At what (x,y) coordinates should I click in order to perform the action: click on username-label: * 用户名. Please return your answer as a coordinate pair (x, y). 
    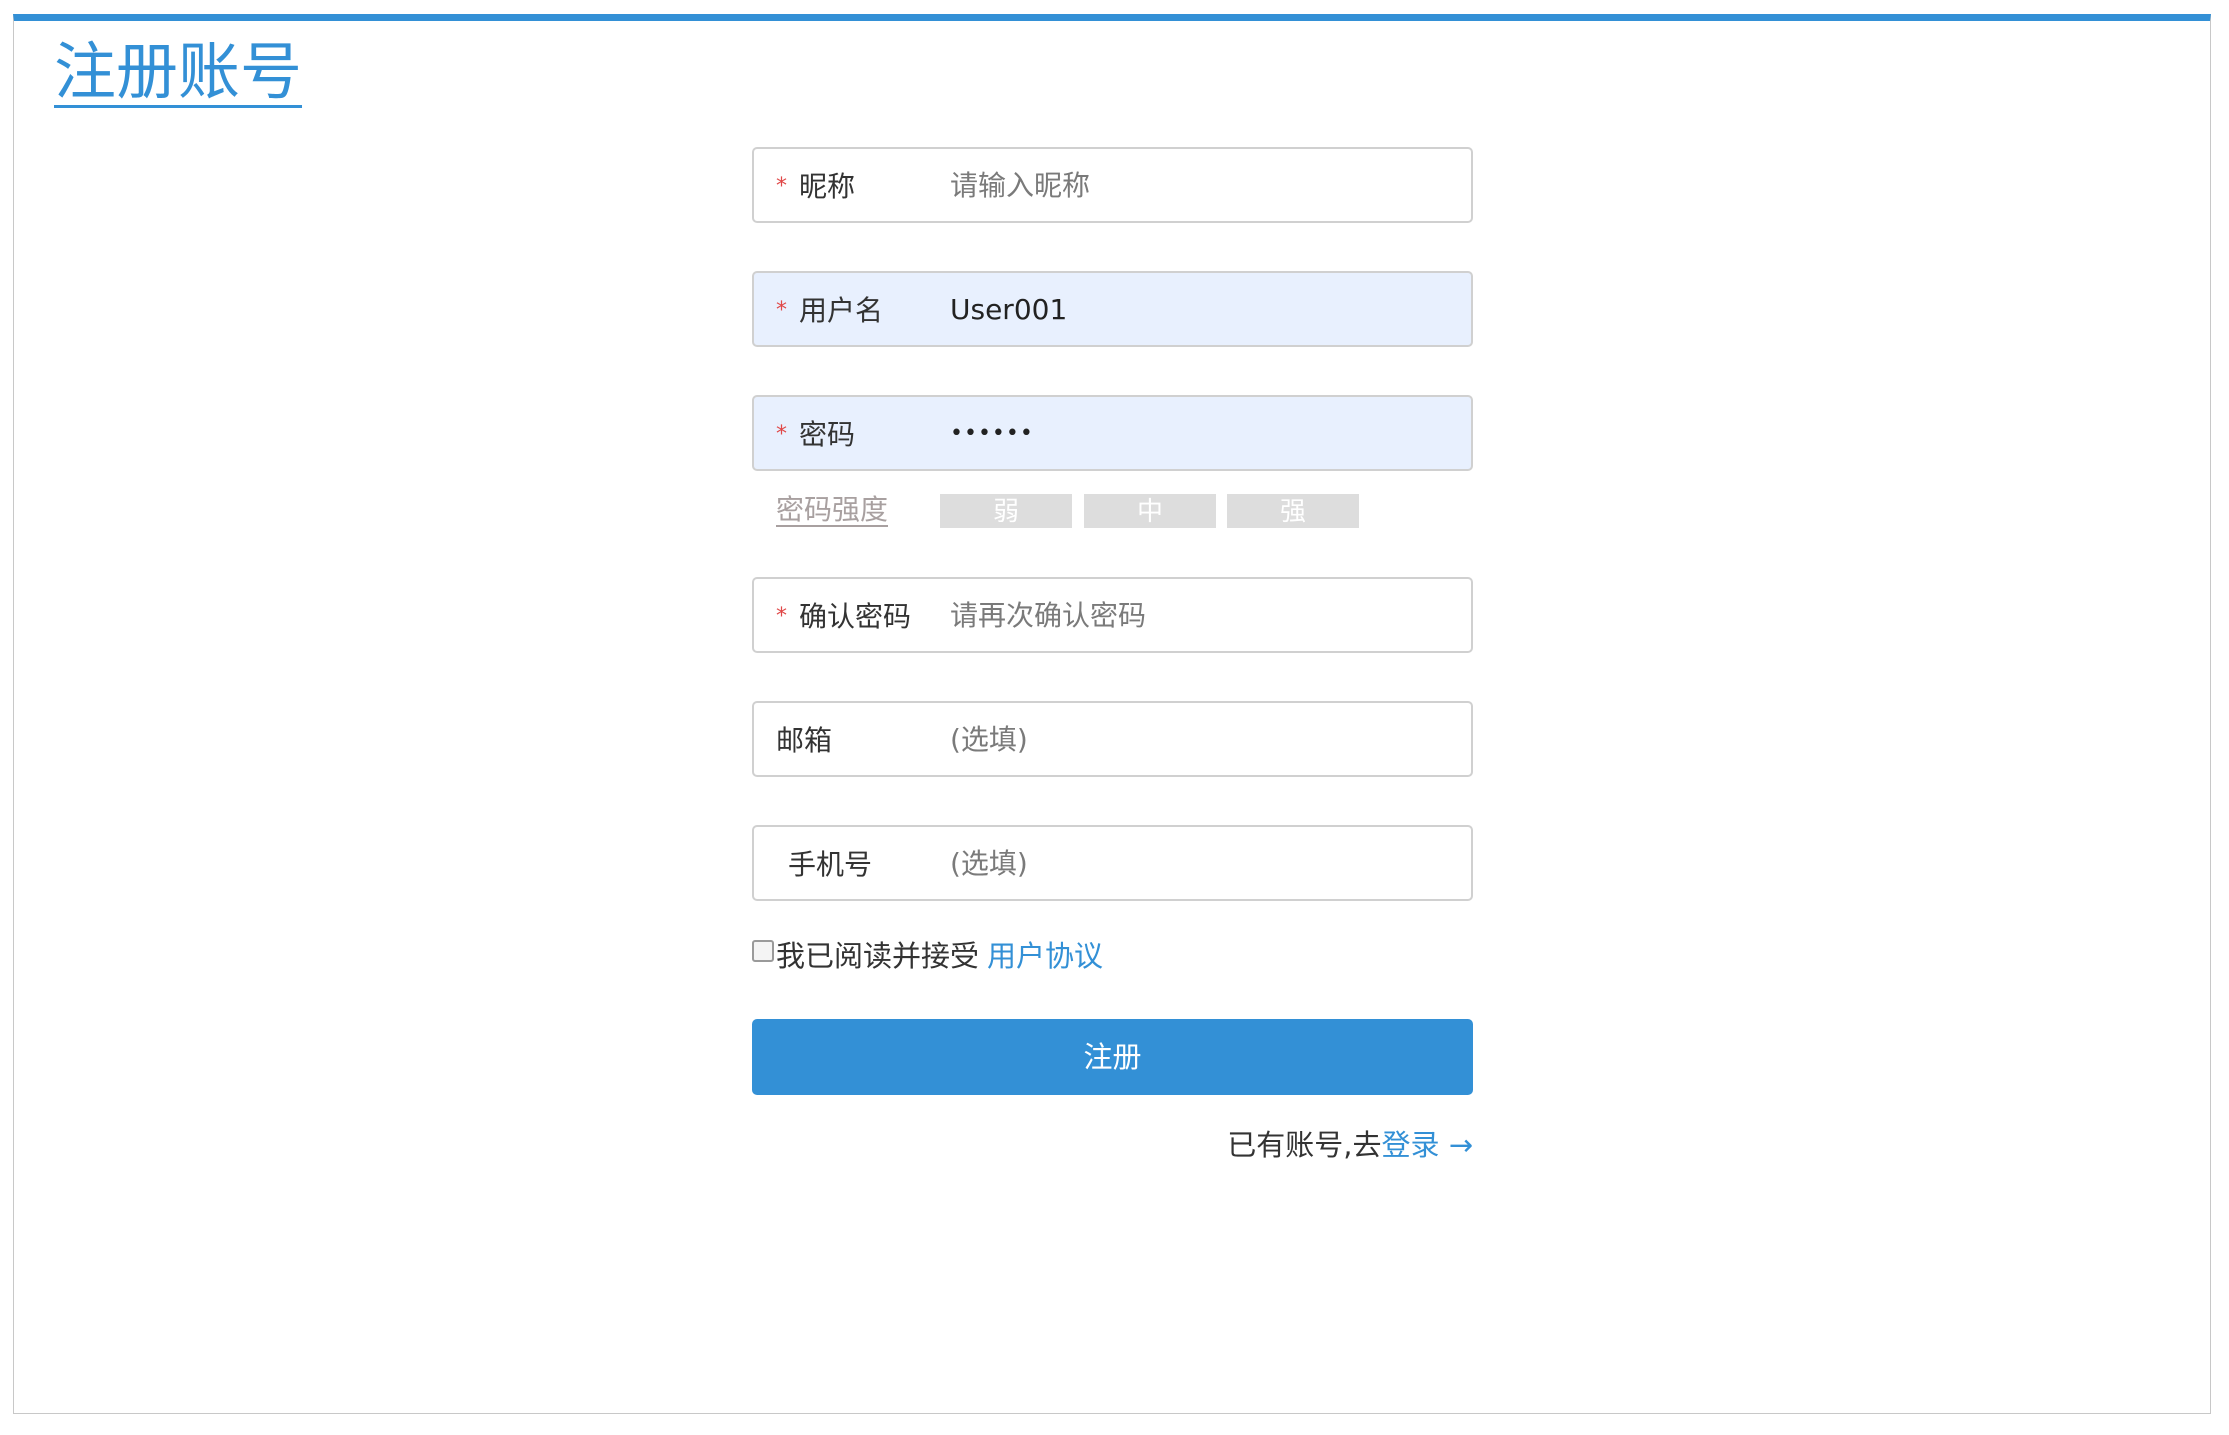
    Looking at the image, I should click on (830, 310).